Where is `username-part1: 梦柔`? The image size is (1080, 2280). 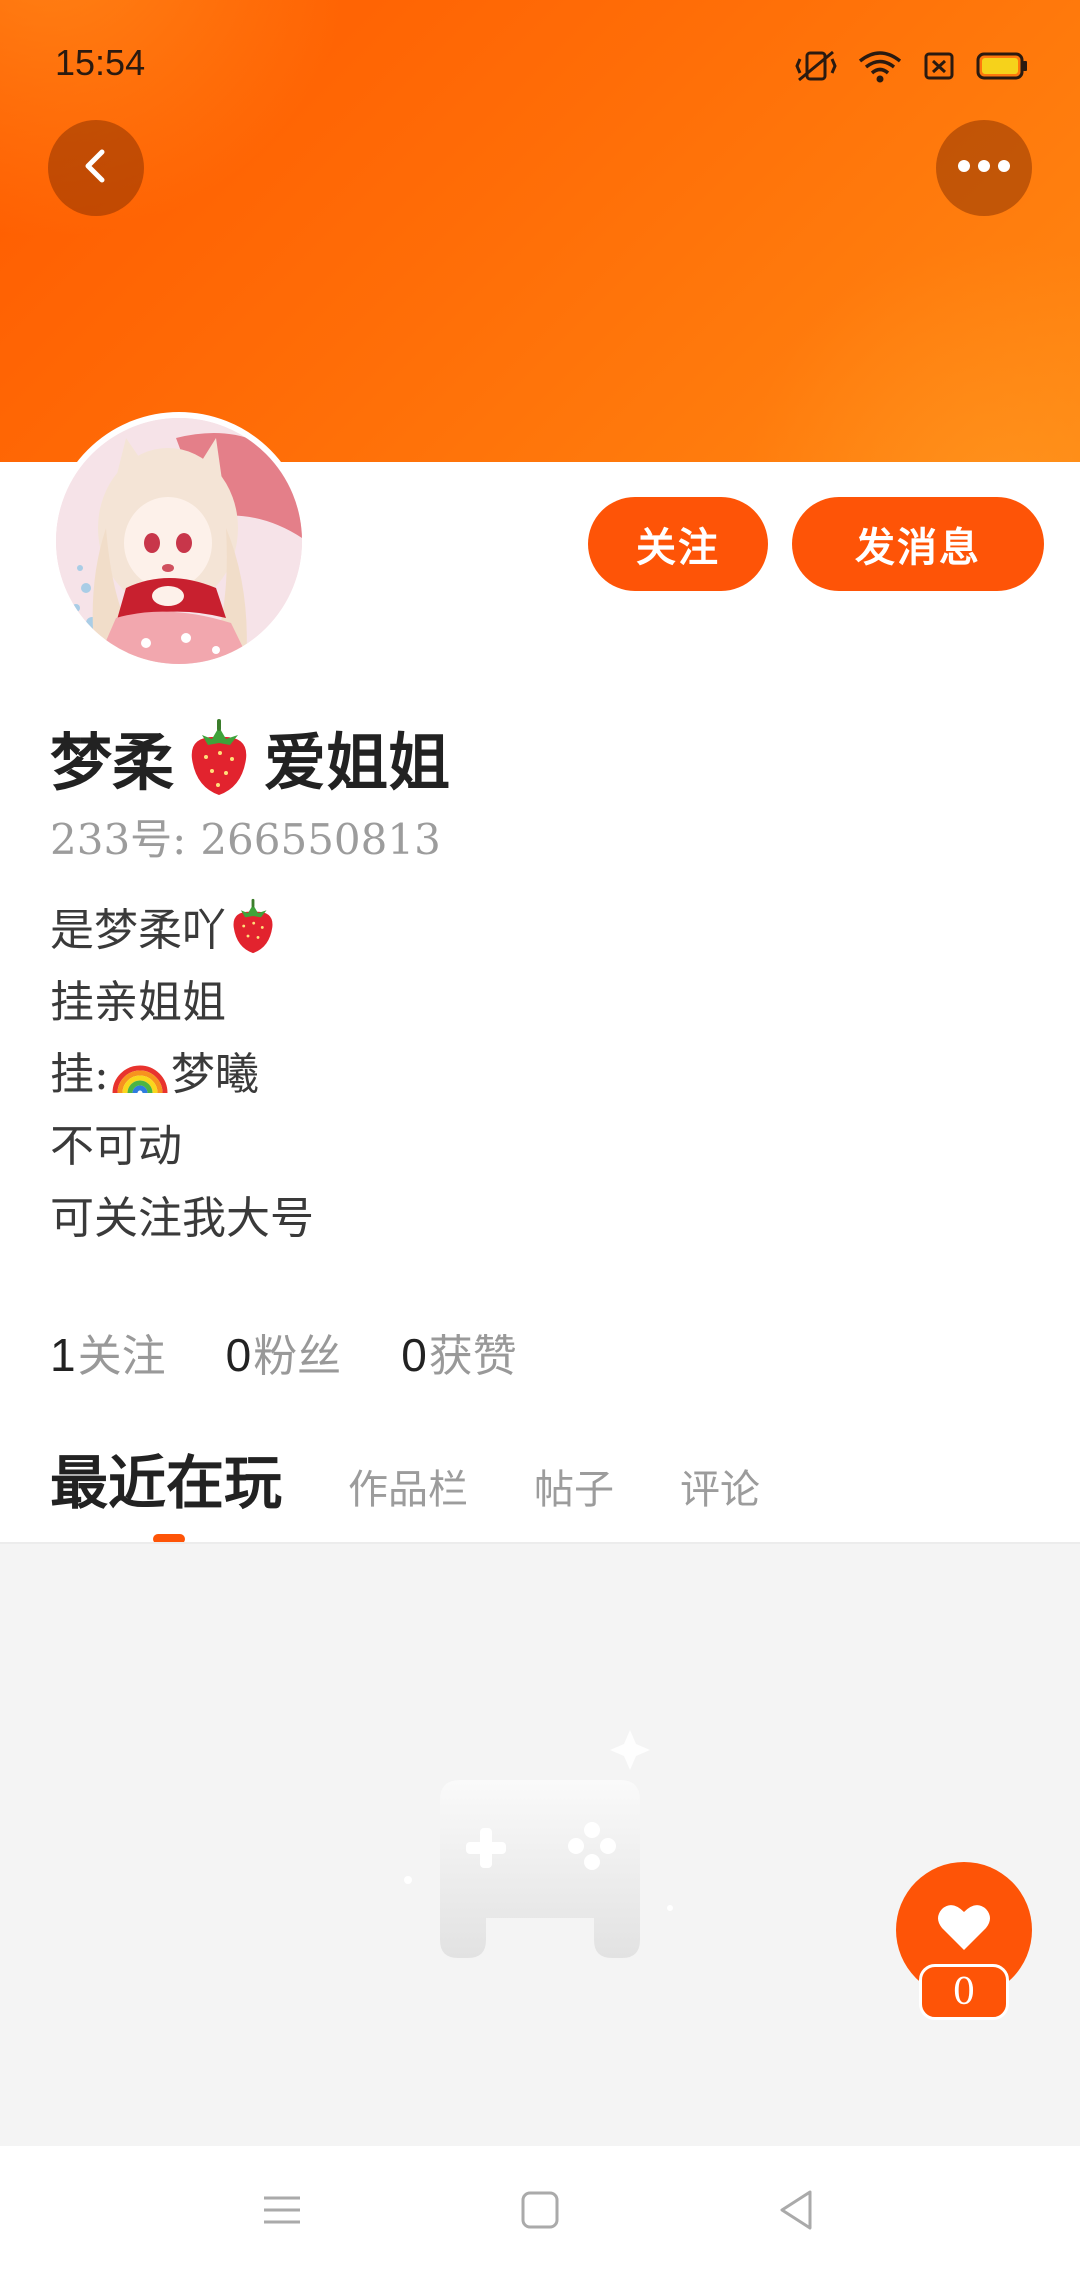 username-part1: 梦柔 is located at coordinates (112, 762).